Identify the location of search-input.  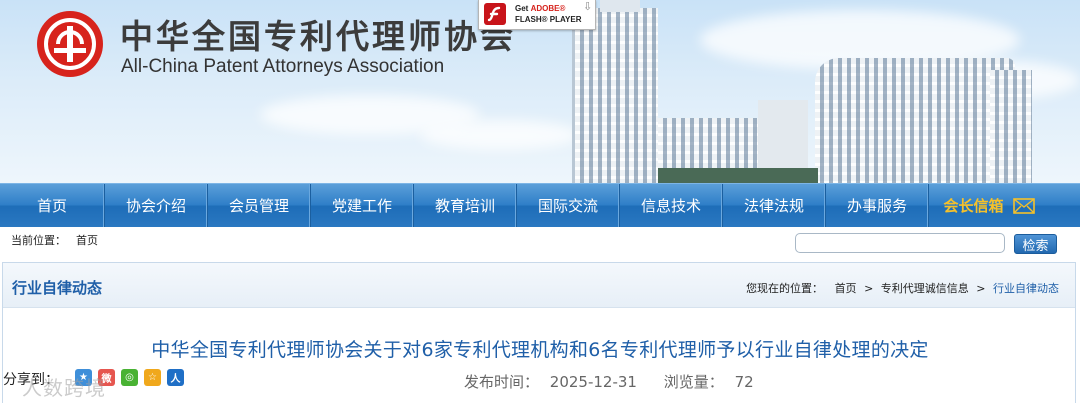
(900, 243).